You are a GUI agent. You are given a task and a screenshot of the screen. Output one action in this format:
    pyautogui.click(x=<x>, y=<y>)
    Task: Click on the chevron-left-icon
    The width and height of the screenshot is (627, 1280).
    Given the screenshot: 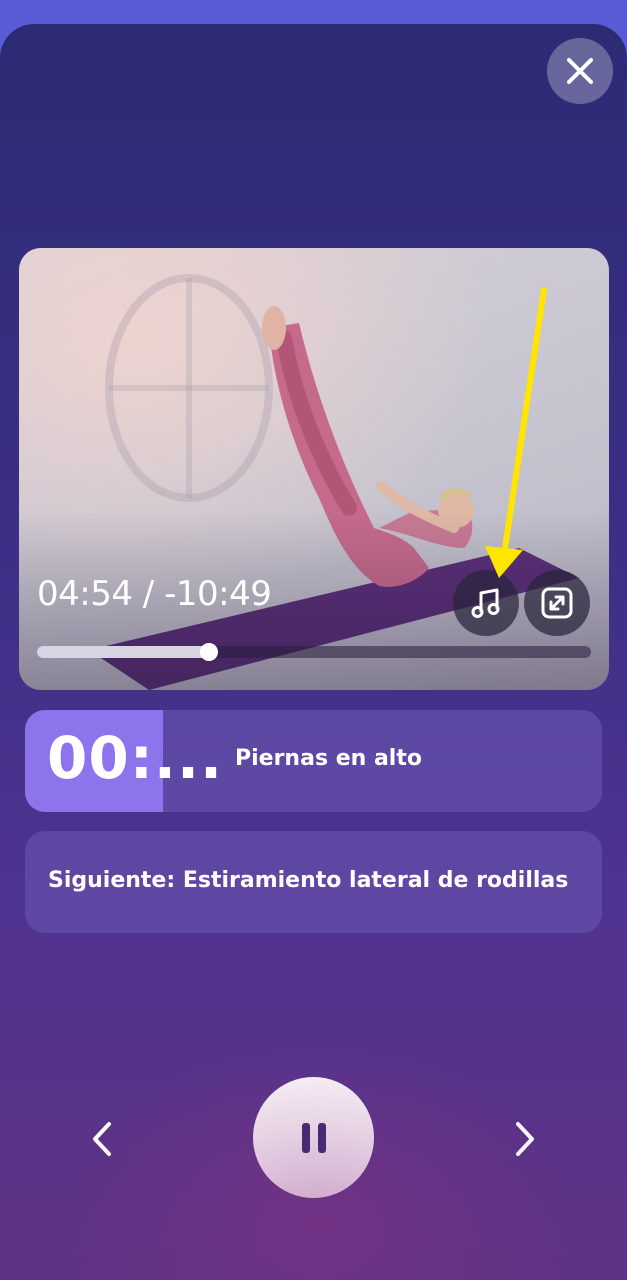 What is the action you would take?
    pyautogui.click(x=102, y=1139)
    